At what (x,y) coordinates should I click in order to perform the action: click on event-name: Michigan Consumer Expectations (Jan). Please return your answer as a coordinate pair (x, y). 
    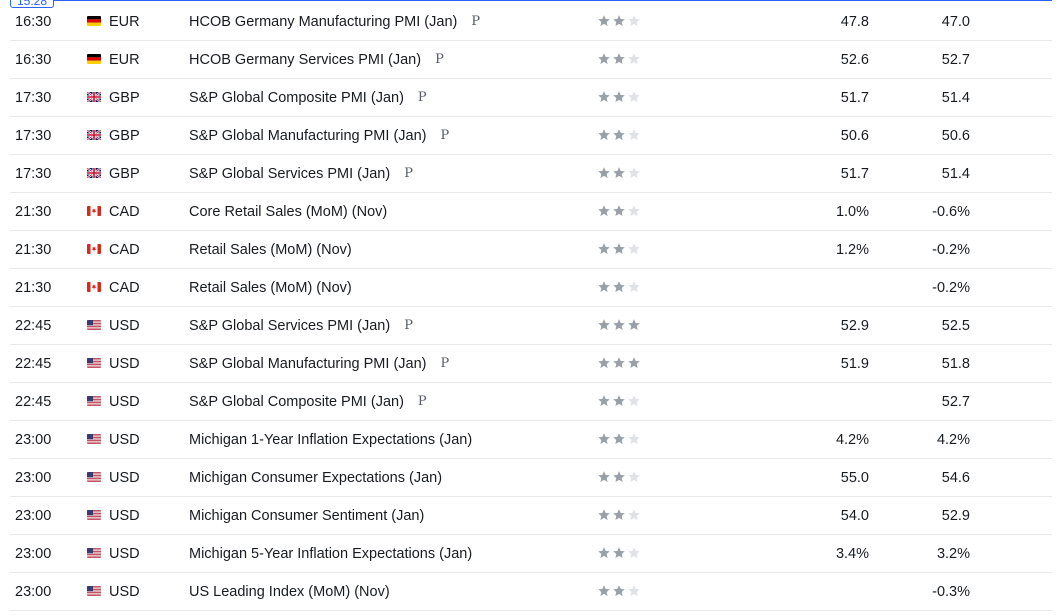
    Looking at the image, I should click on (315, 478).